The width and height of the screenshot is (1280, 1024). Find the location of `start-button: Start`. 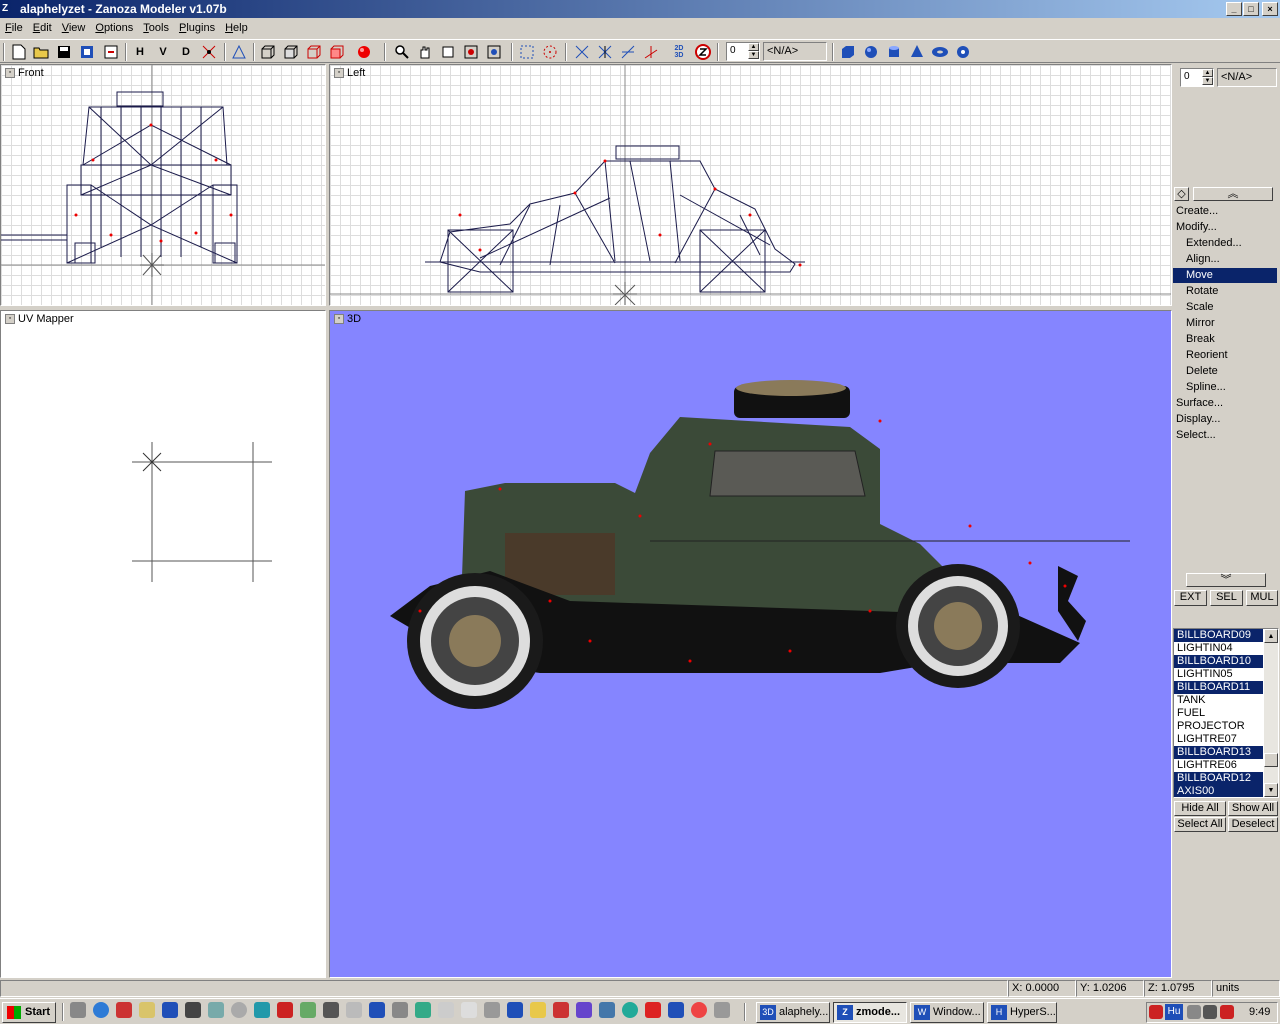

start-button: Start is located at coordinates (29, 1012).